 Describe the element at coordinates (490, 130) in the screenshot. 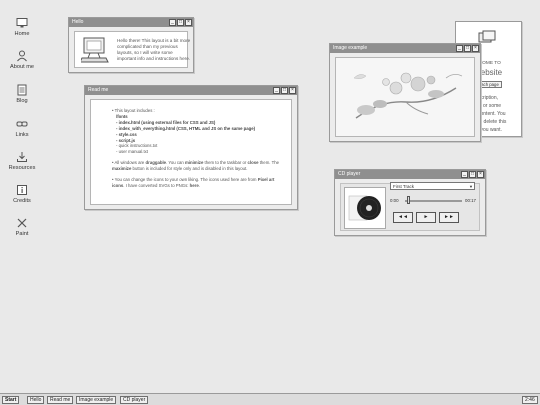

I see `welcome-body-line: l you want.` at that location.